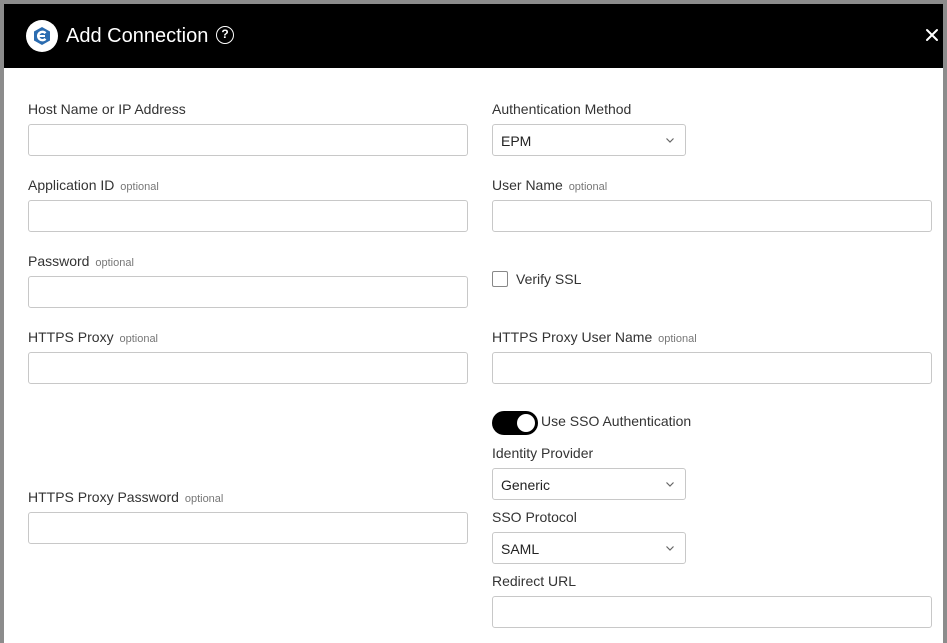  Describe the element at coordinates (93, 185) in the screenshot. I see `application-id-label: Application ID optional` at that location.